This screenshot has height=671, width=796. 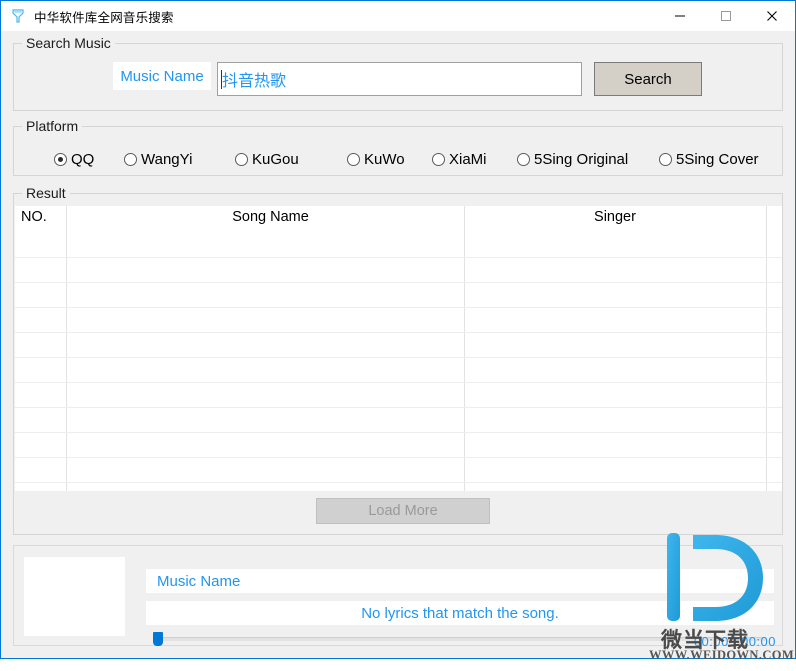 I want to click on platform-radio-5sing-cover: 5Sing Cover, so click(x=709, y=159).